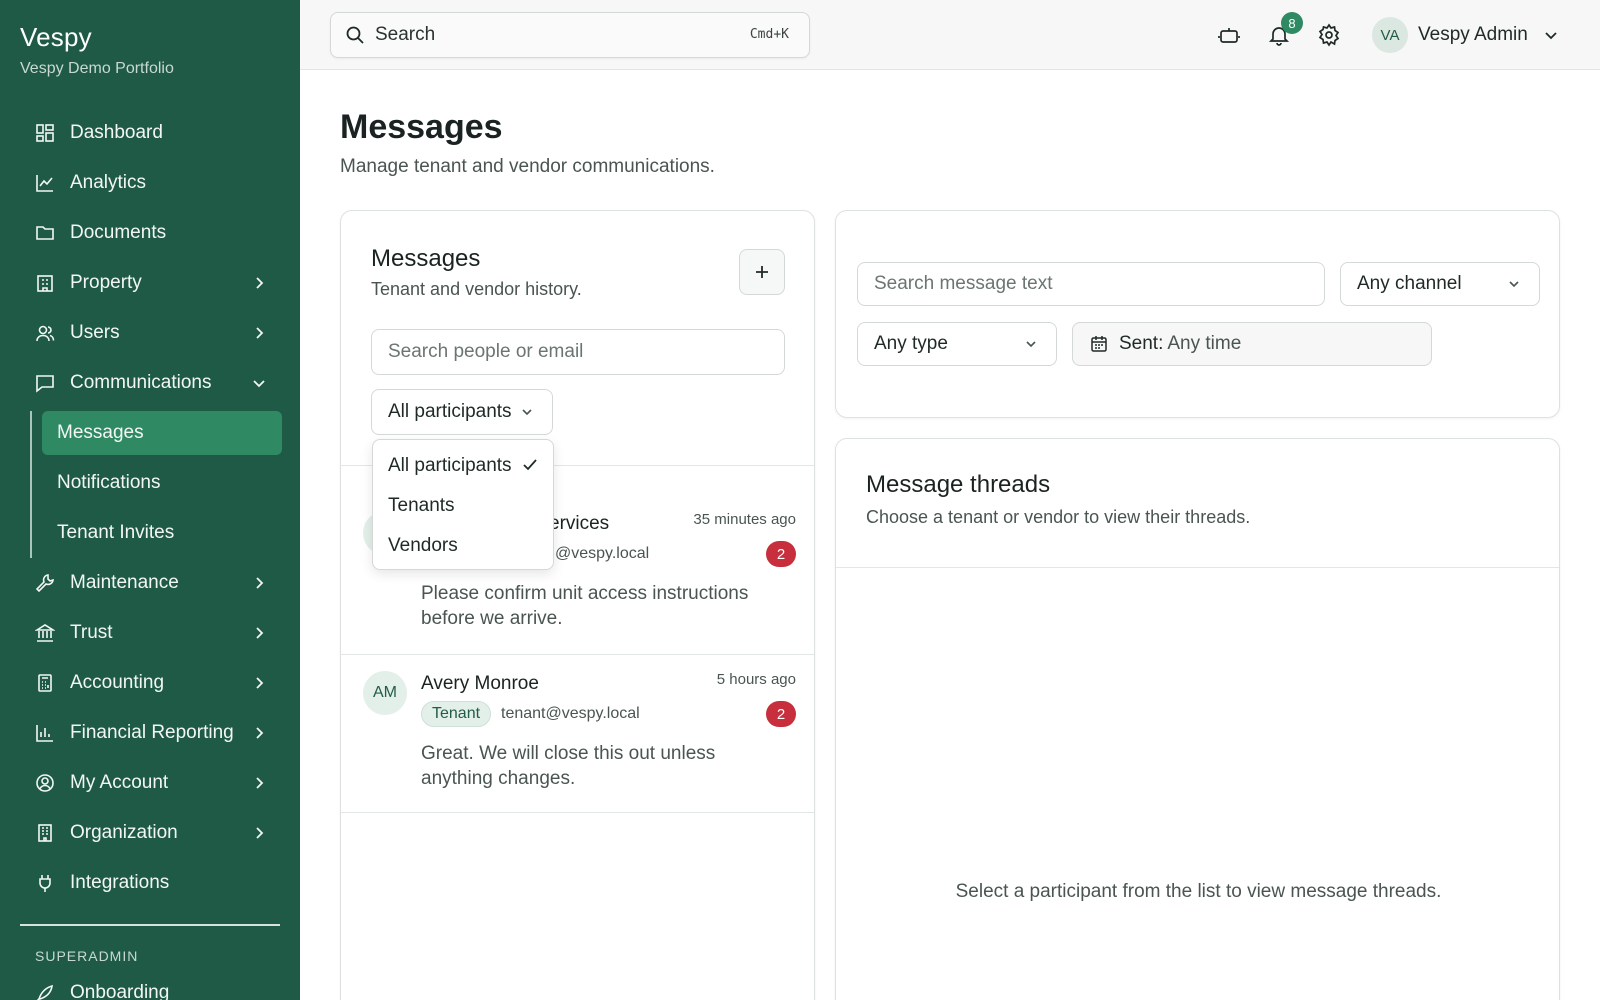 Image resolution: width=1600 pixels, height=1000 pixels. What do you see at coordinates (45, 133) in the screenshot?
I see `dashboard-icon` at bounding box center [45, 133].